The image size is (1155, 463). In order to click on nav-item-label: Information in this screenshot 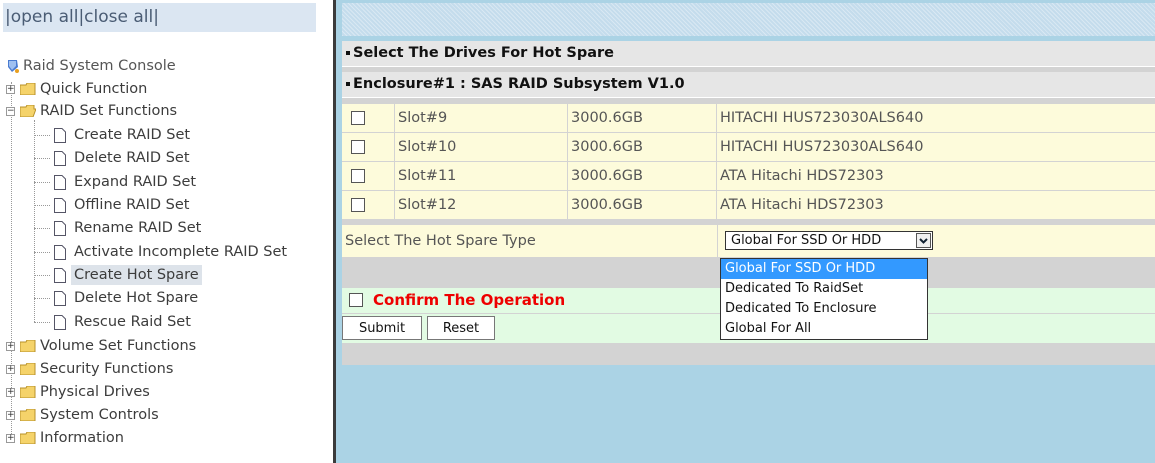, I will do `click(82, 438)`.